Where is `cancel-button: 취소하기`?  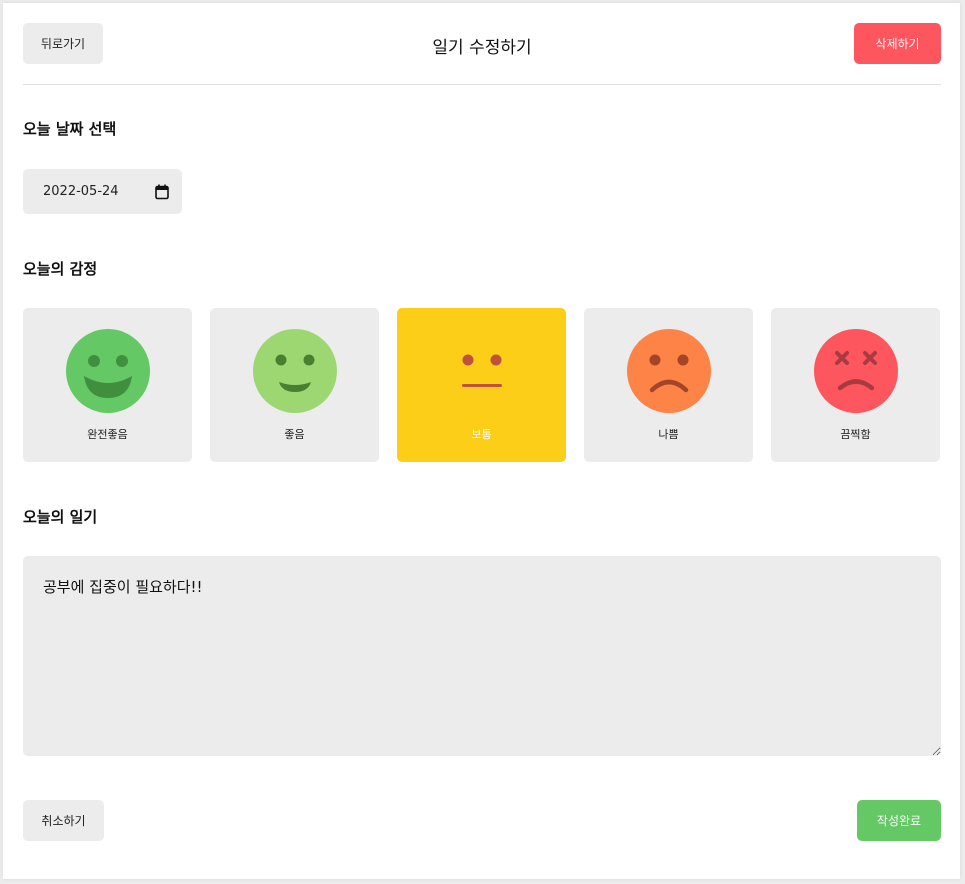
cancel-button: 취소하기 is located at coordinates (63, 820).